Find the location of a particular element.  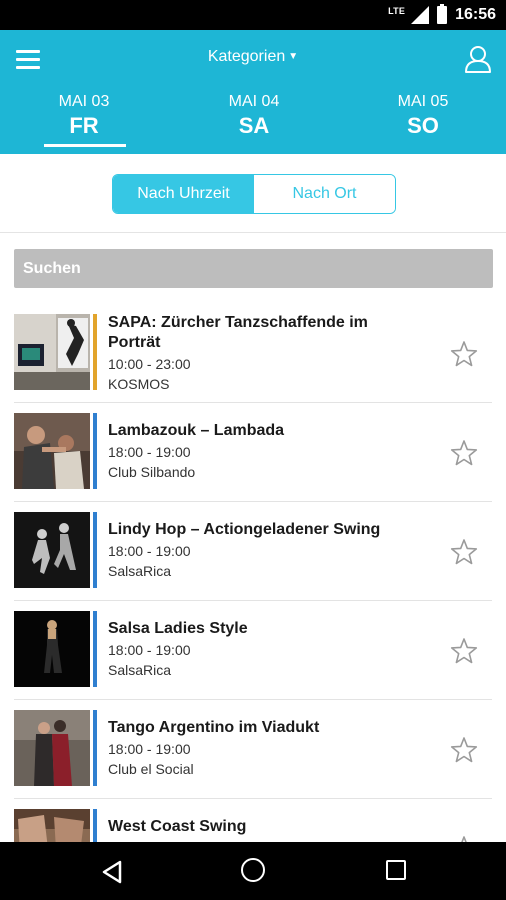

day-tab-so: MAI 05 SO is located at coordinates (423, 116).